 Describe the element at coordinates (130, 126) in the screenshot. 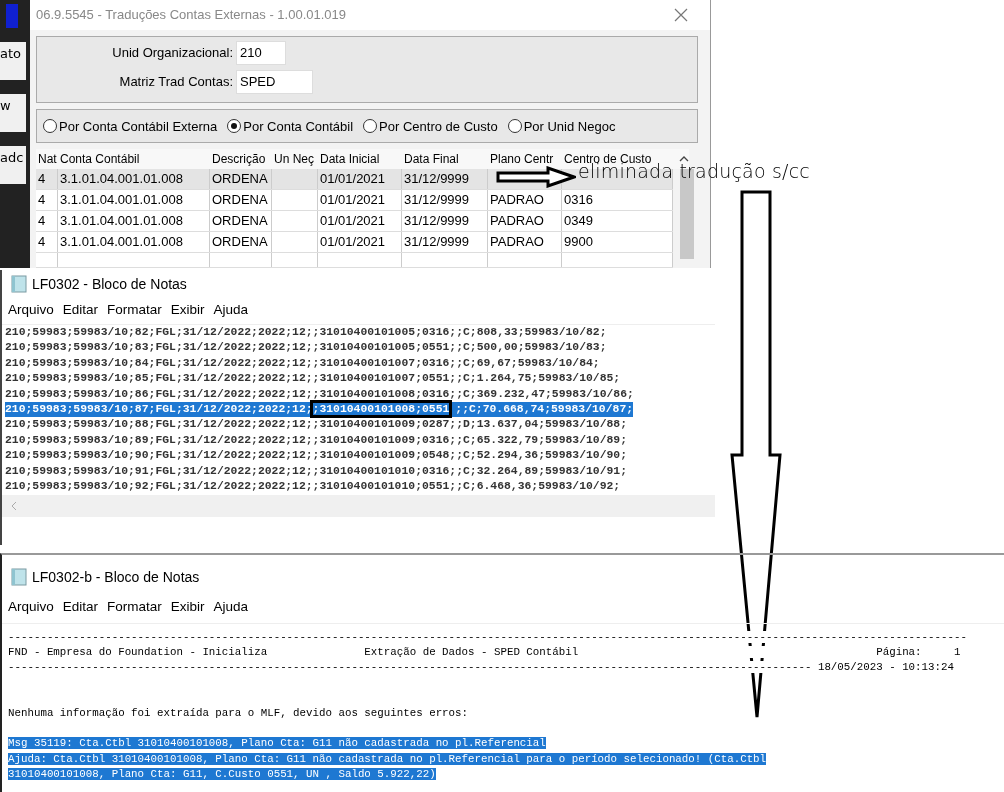

I see `radio-option: Por Conta Contábil Externa` at that location.